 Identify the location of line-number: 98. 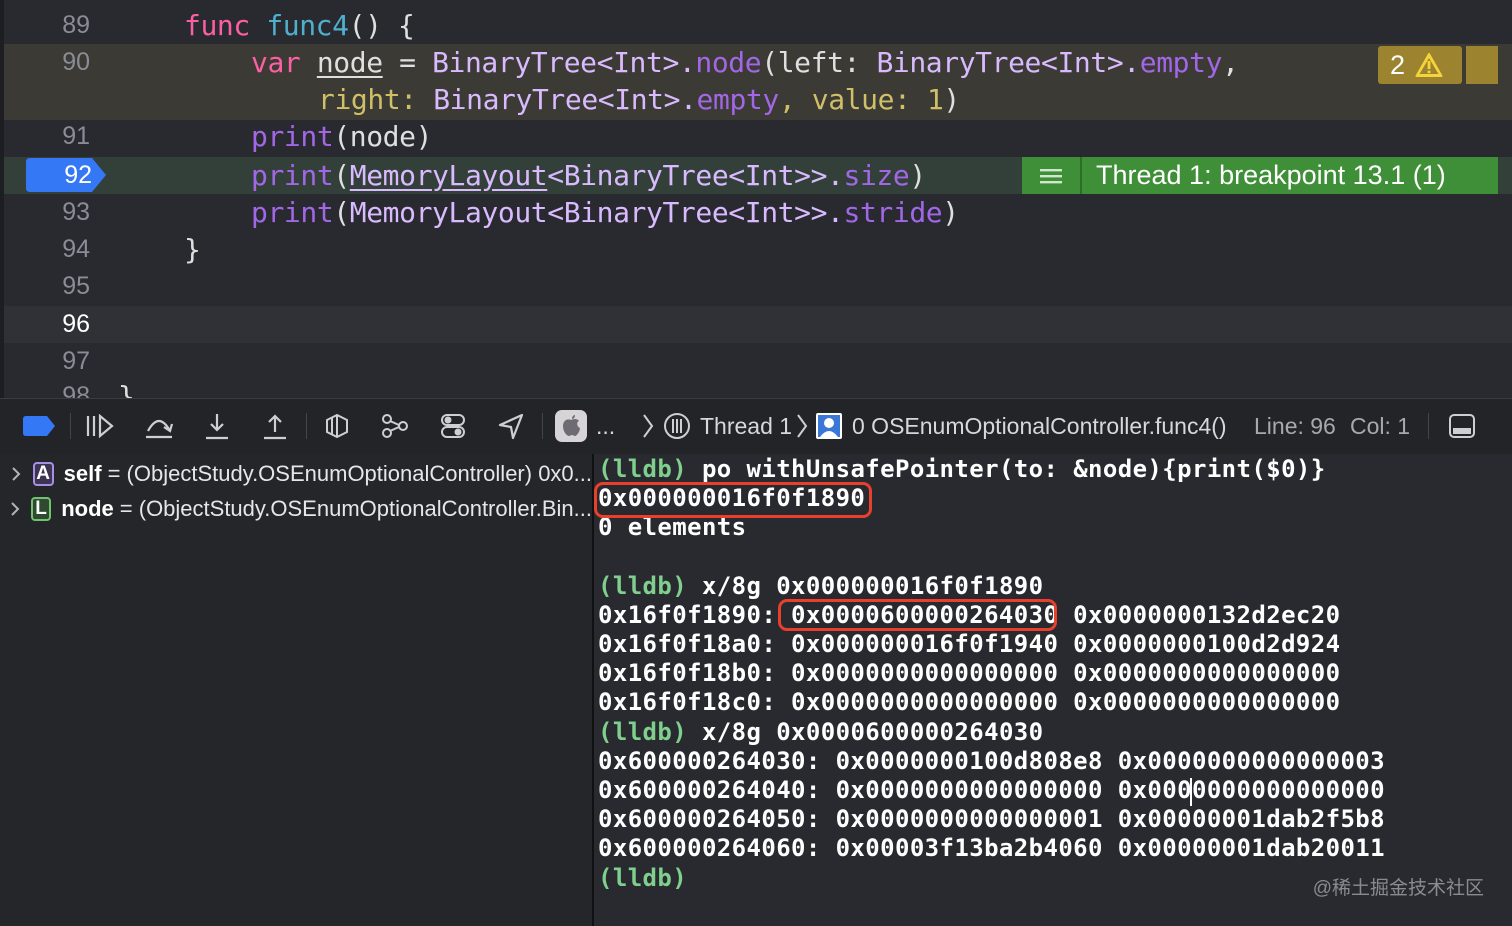
(47, 388).